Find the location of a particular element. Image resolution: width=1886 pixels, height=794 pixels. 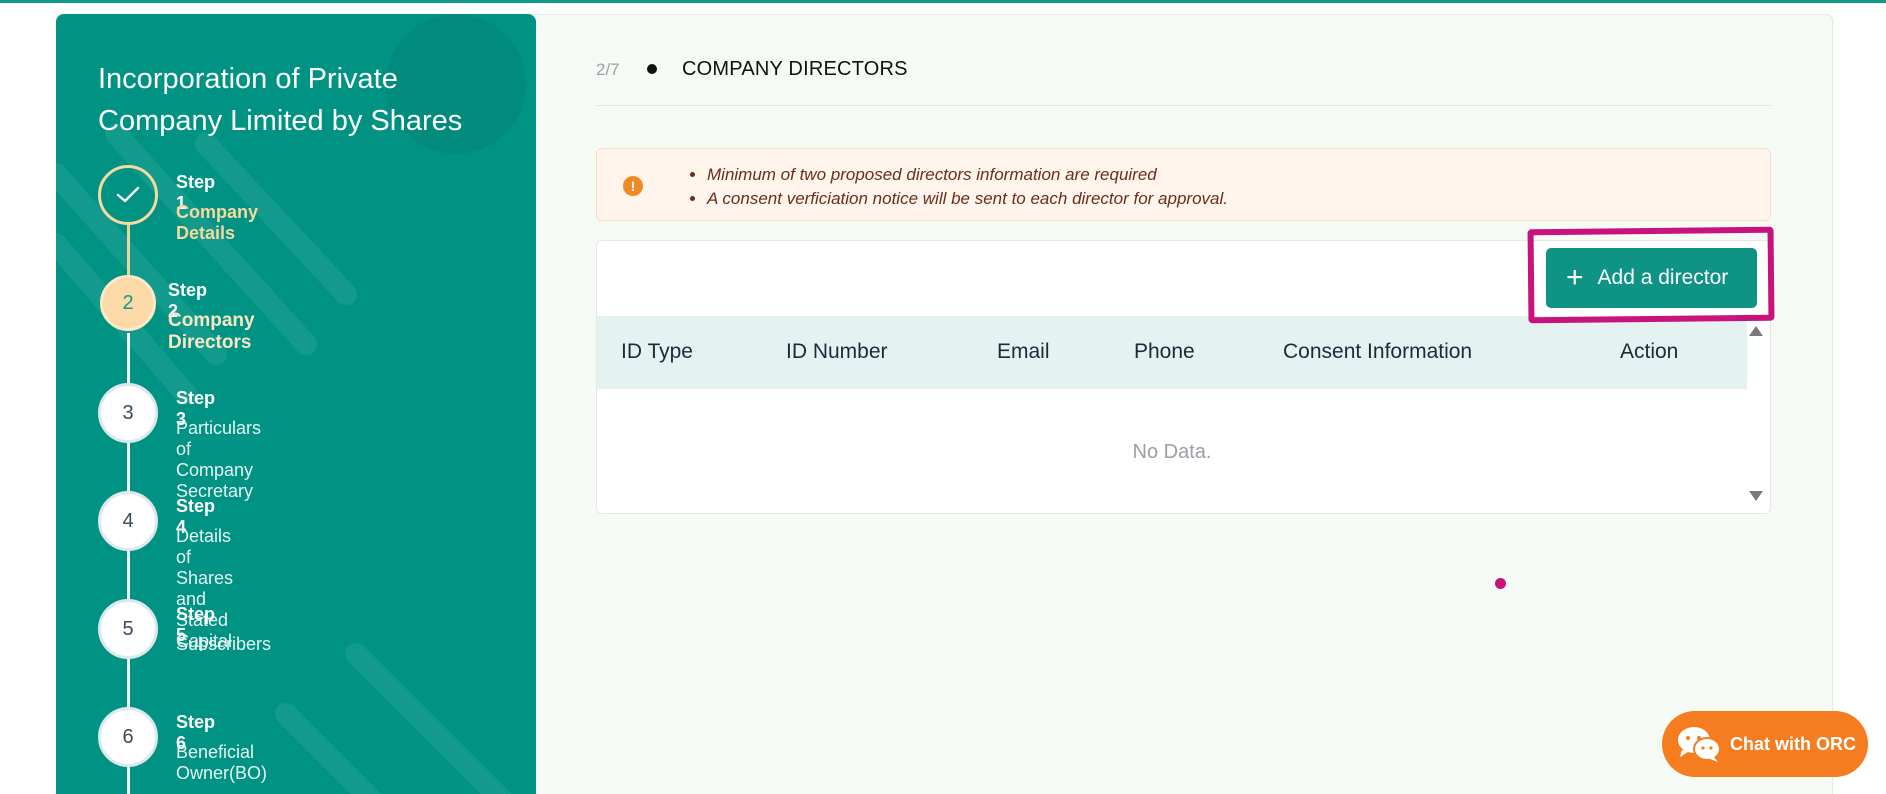

step-1-name: Company Details is located at coordinates (217, 222).